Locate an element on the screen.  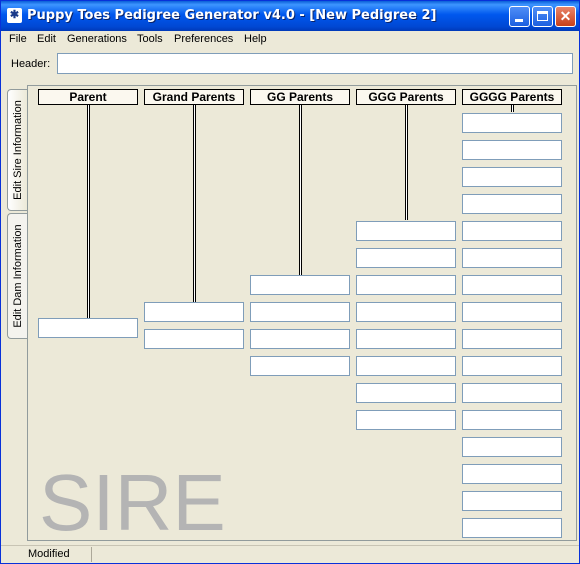
minimize-button is located at coordinates (519, 16).